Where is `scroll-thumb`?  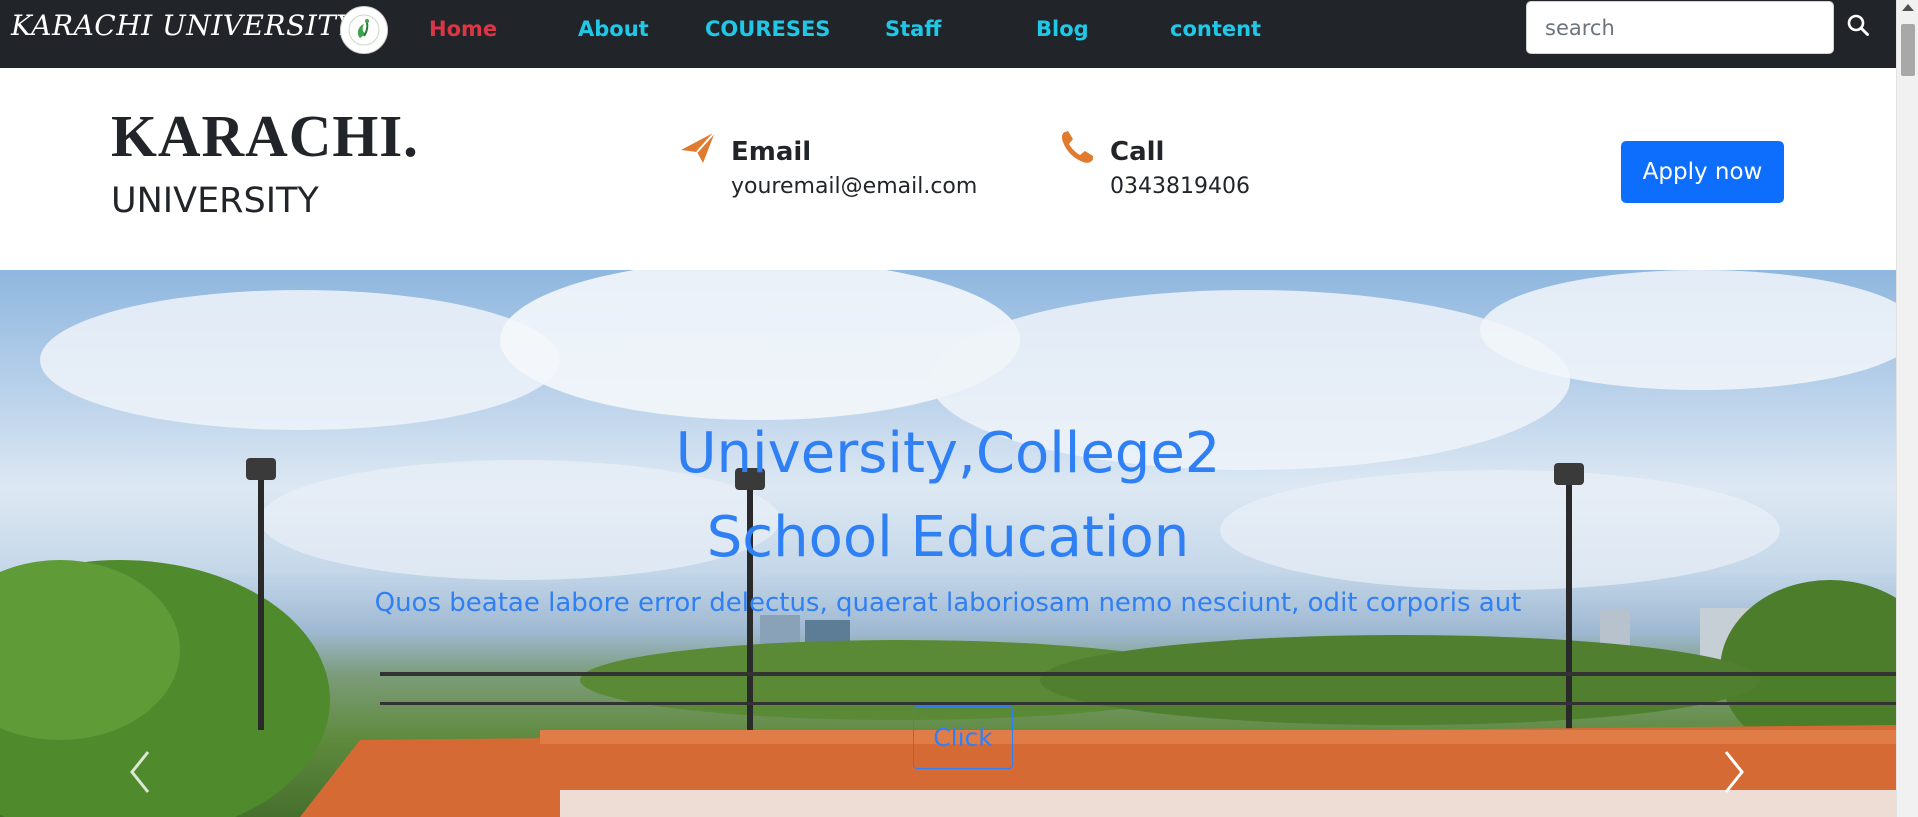
scroll-thumb is located at coordinates (1908, 50).